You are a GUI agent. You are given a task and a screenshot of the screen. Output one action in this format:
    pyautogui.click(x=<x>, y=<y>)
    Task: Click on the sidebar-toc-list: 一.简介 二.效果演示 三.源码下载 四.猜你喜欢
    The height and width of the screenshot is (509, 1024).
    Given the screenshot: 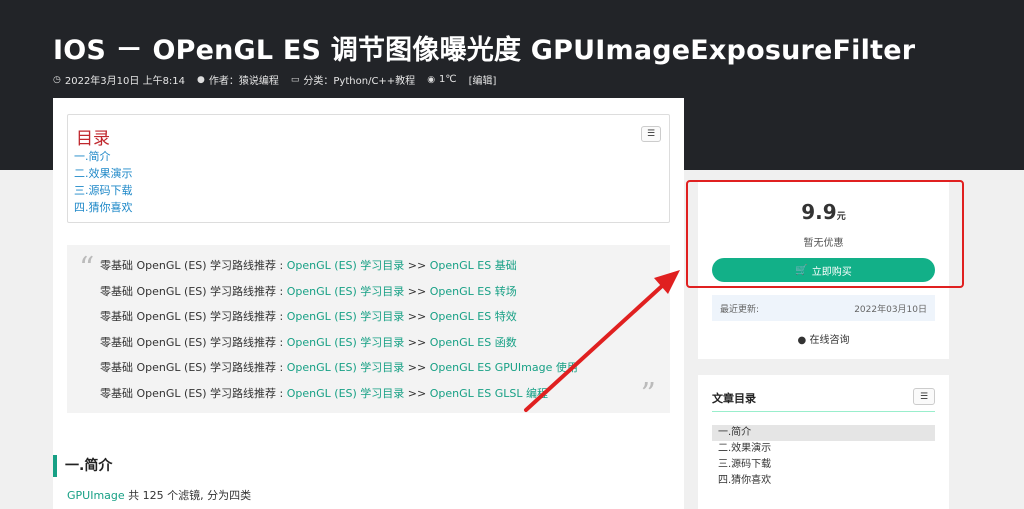 What is the action you would take?
    pyautogui.click(x=823, y=457)
    